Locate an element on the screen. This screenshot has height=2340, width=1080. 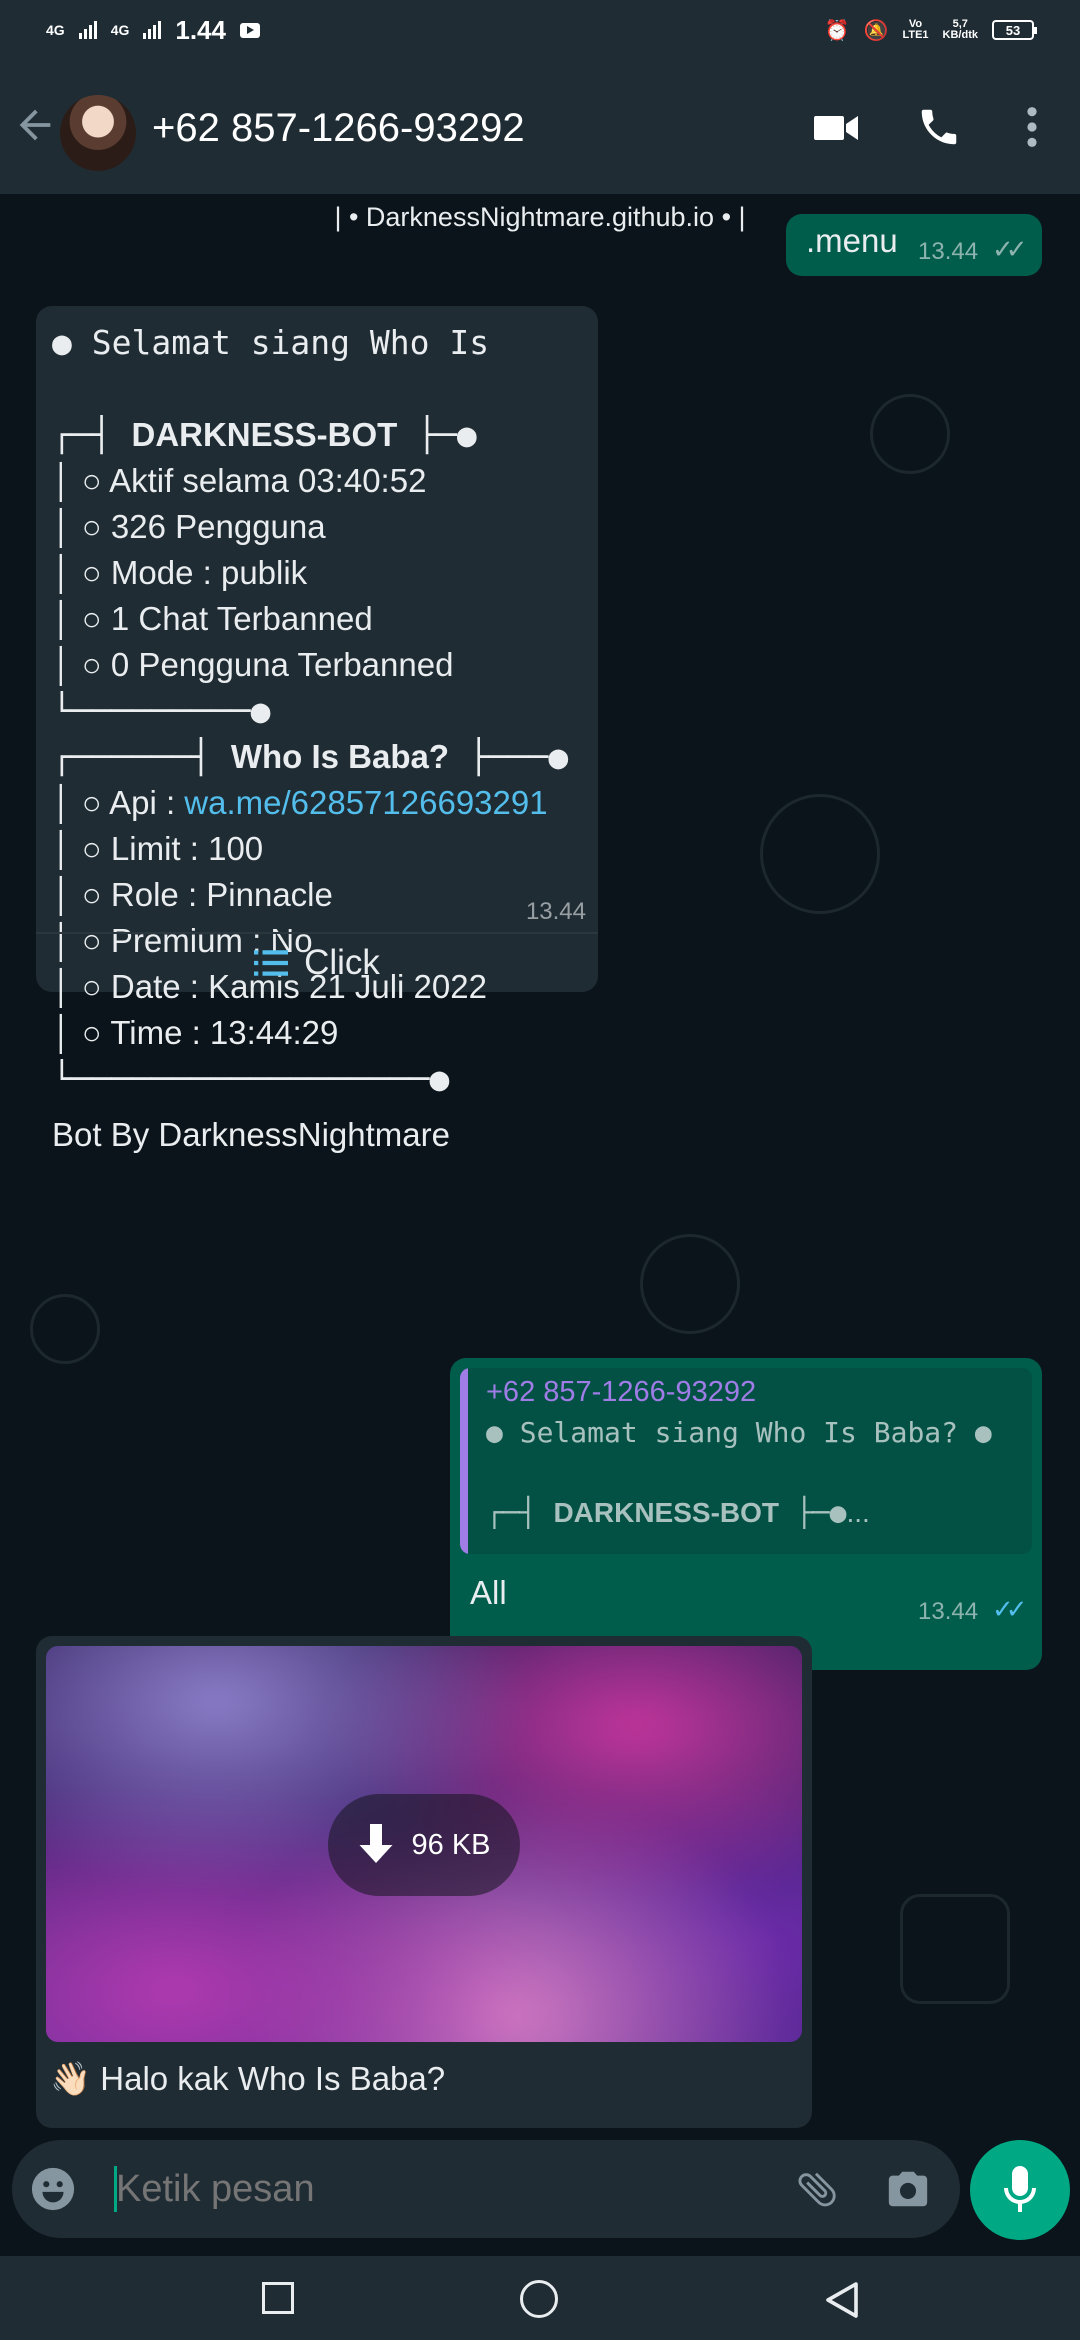
download-pill: 96 KB is located at coordinates (424, 1845).